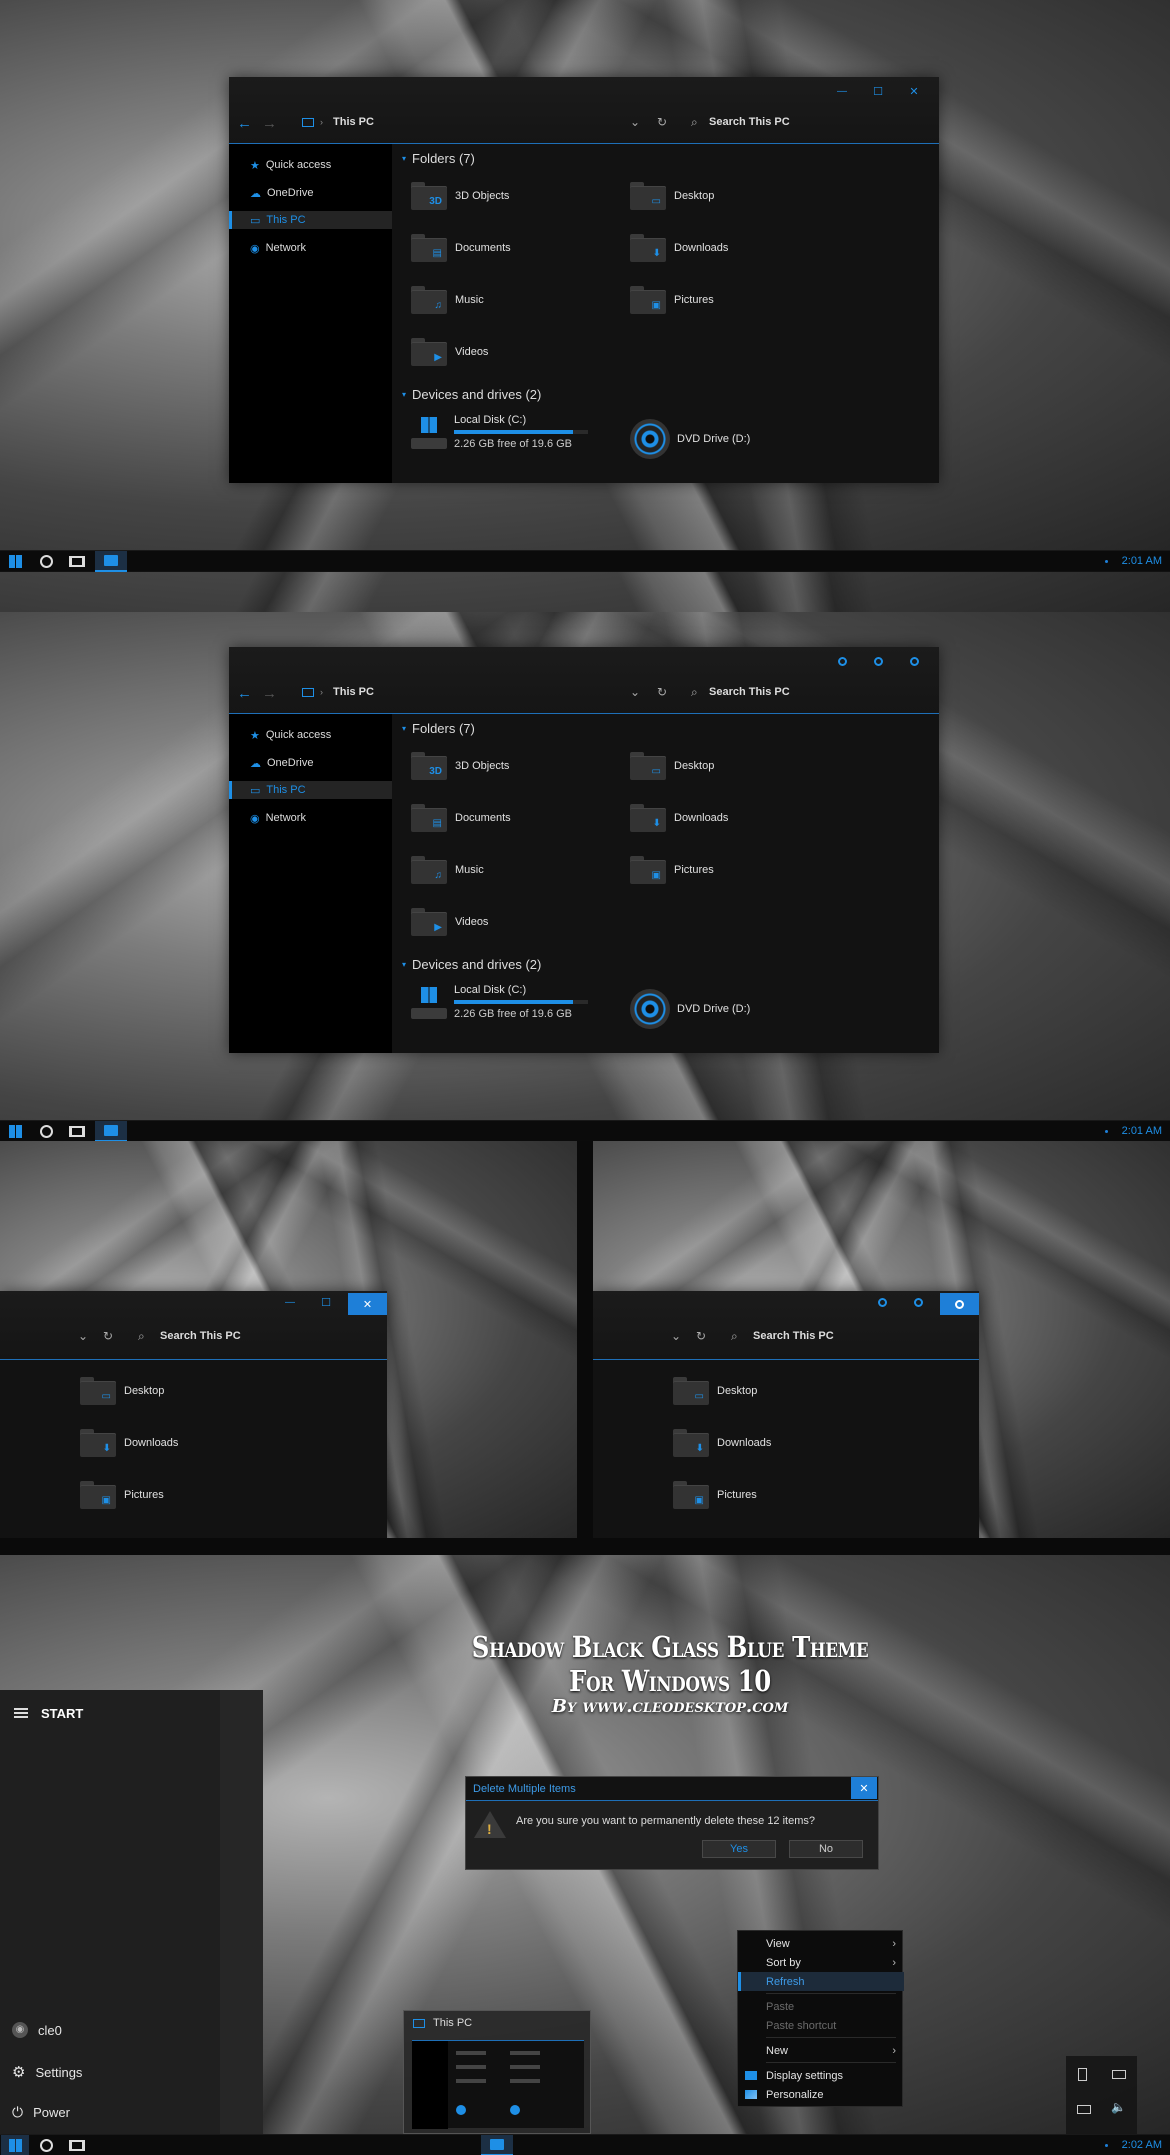  What do you see at coordinates (367, 1304) in the screenshot?
I see `close-button-hover: ✕` at bounding box center [367, 1304].